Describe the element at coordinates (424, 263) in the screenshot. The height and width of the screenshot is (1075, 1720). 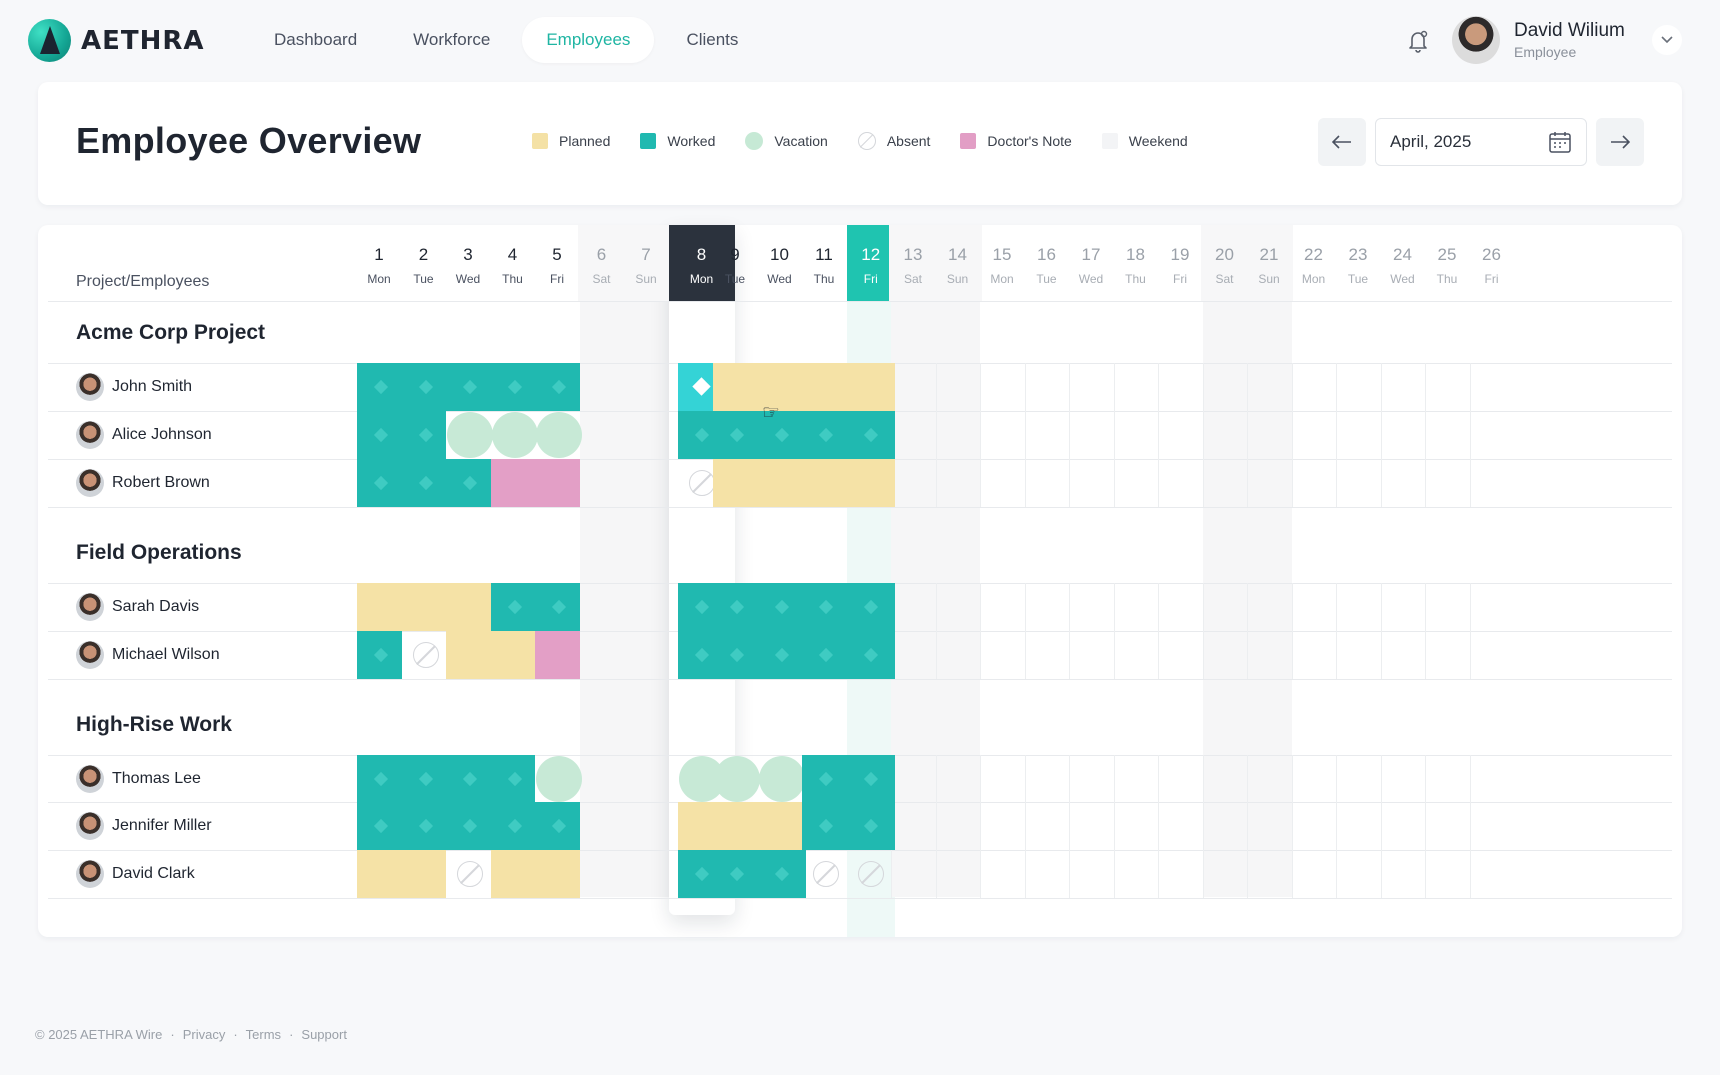
I see `day-header-2: 2 Tue` at that location.